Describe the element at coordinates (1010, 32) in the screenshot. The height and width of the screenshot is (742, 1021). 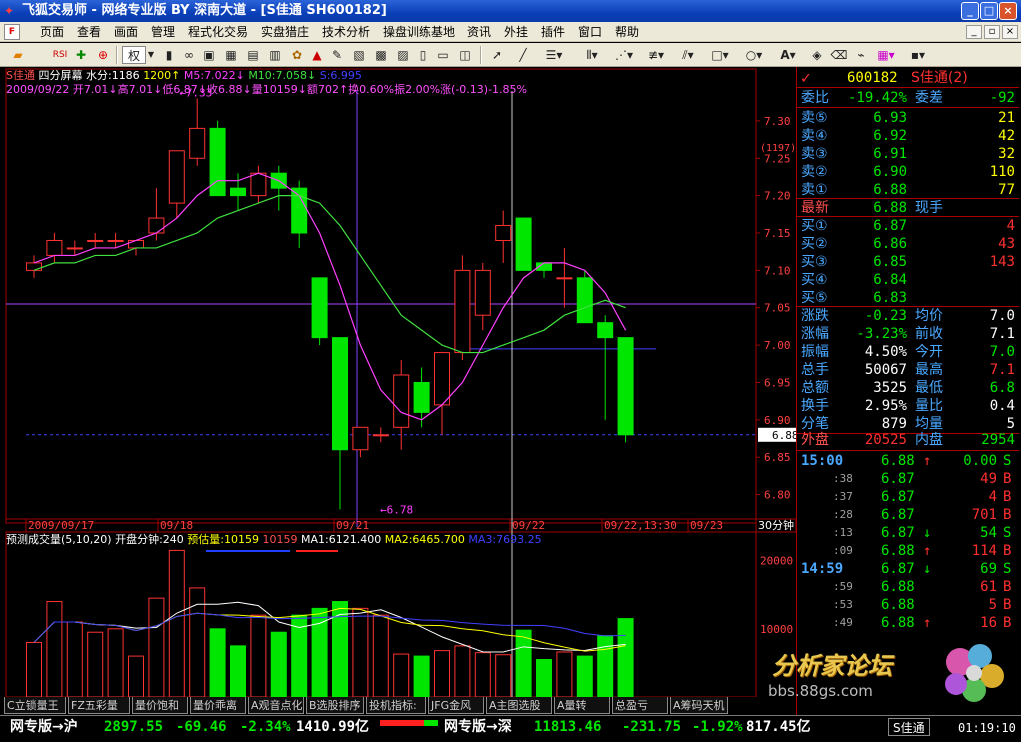
I see `mdi-close-button: ×` at that location.